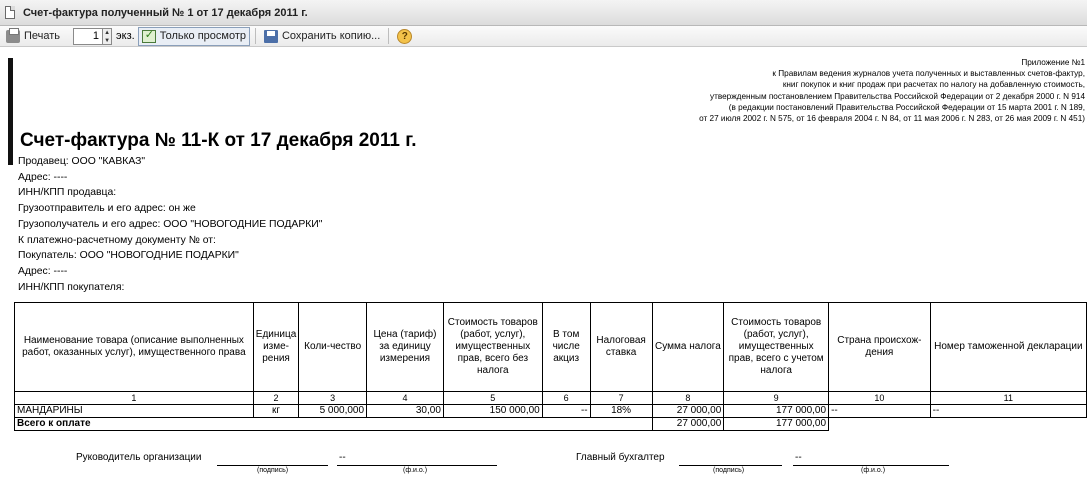  Describe the element at coordinates (107, 41) in the screenshot. I see `spin-down-icon: ▼` at that location.